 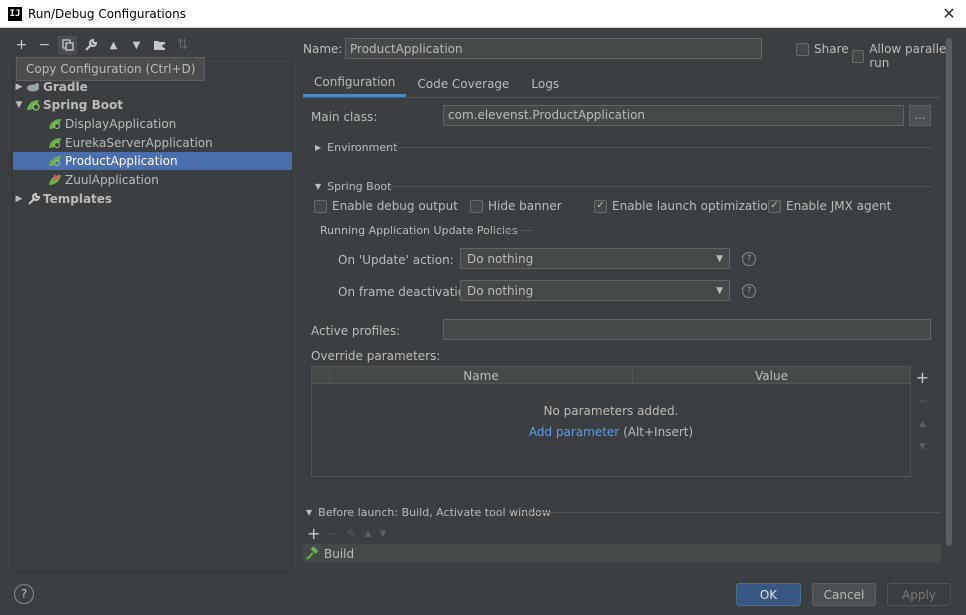 What do you see at coordinates (463, 83) in the screenshot?
I see `tab-code-coverage: Code Coverage` at bounding box center [463, 83].